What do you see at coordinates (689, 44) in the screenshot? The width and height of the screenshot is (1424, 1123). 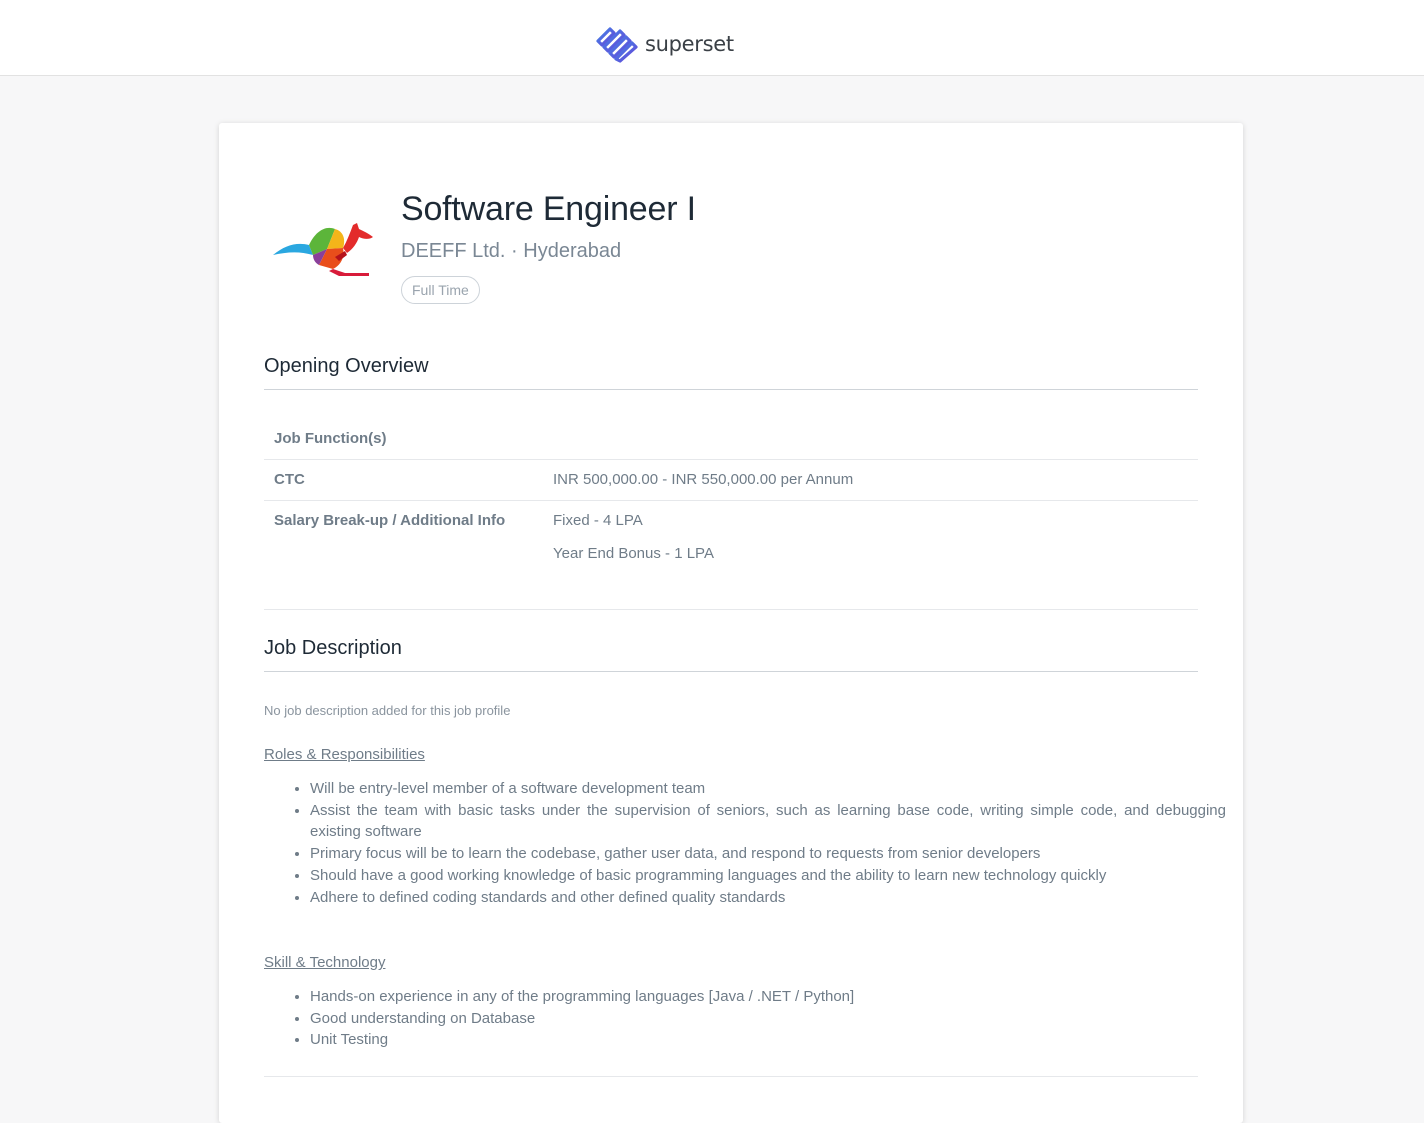 I see `brand-name: superset` at bounding box center [689, 44].